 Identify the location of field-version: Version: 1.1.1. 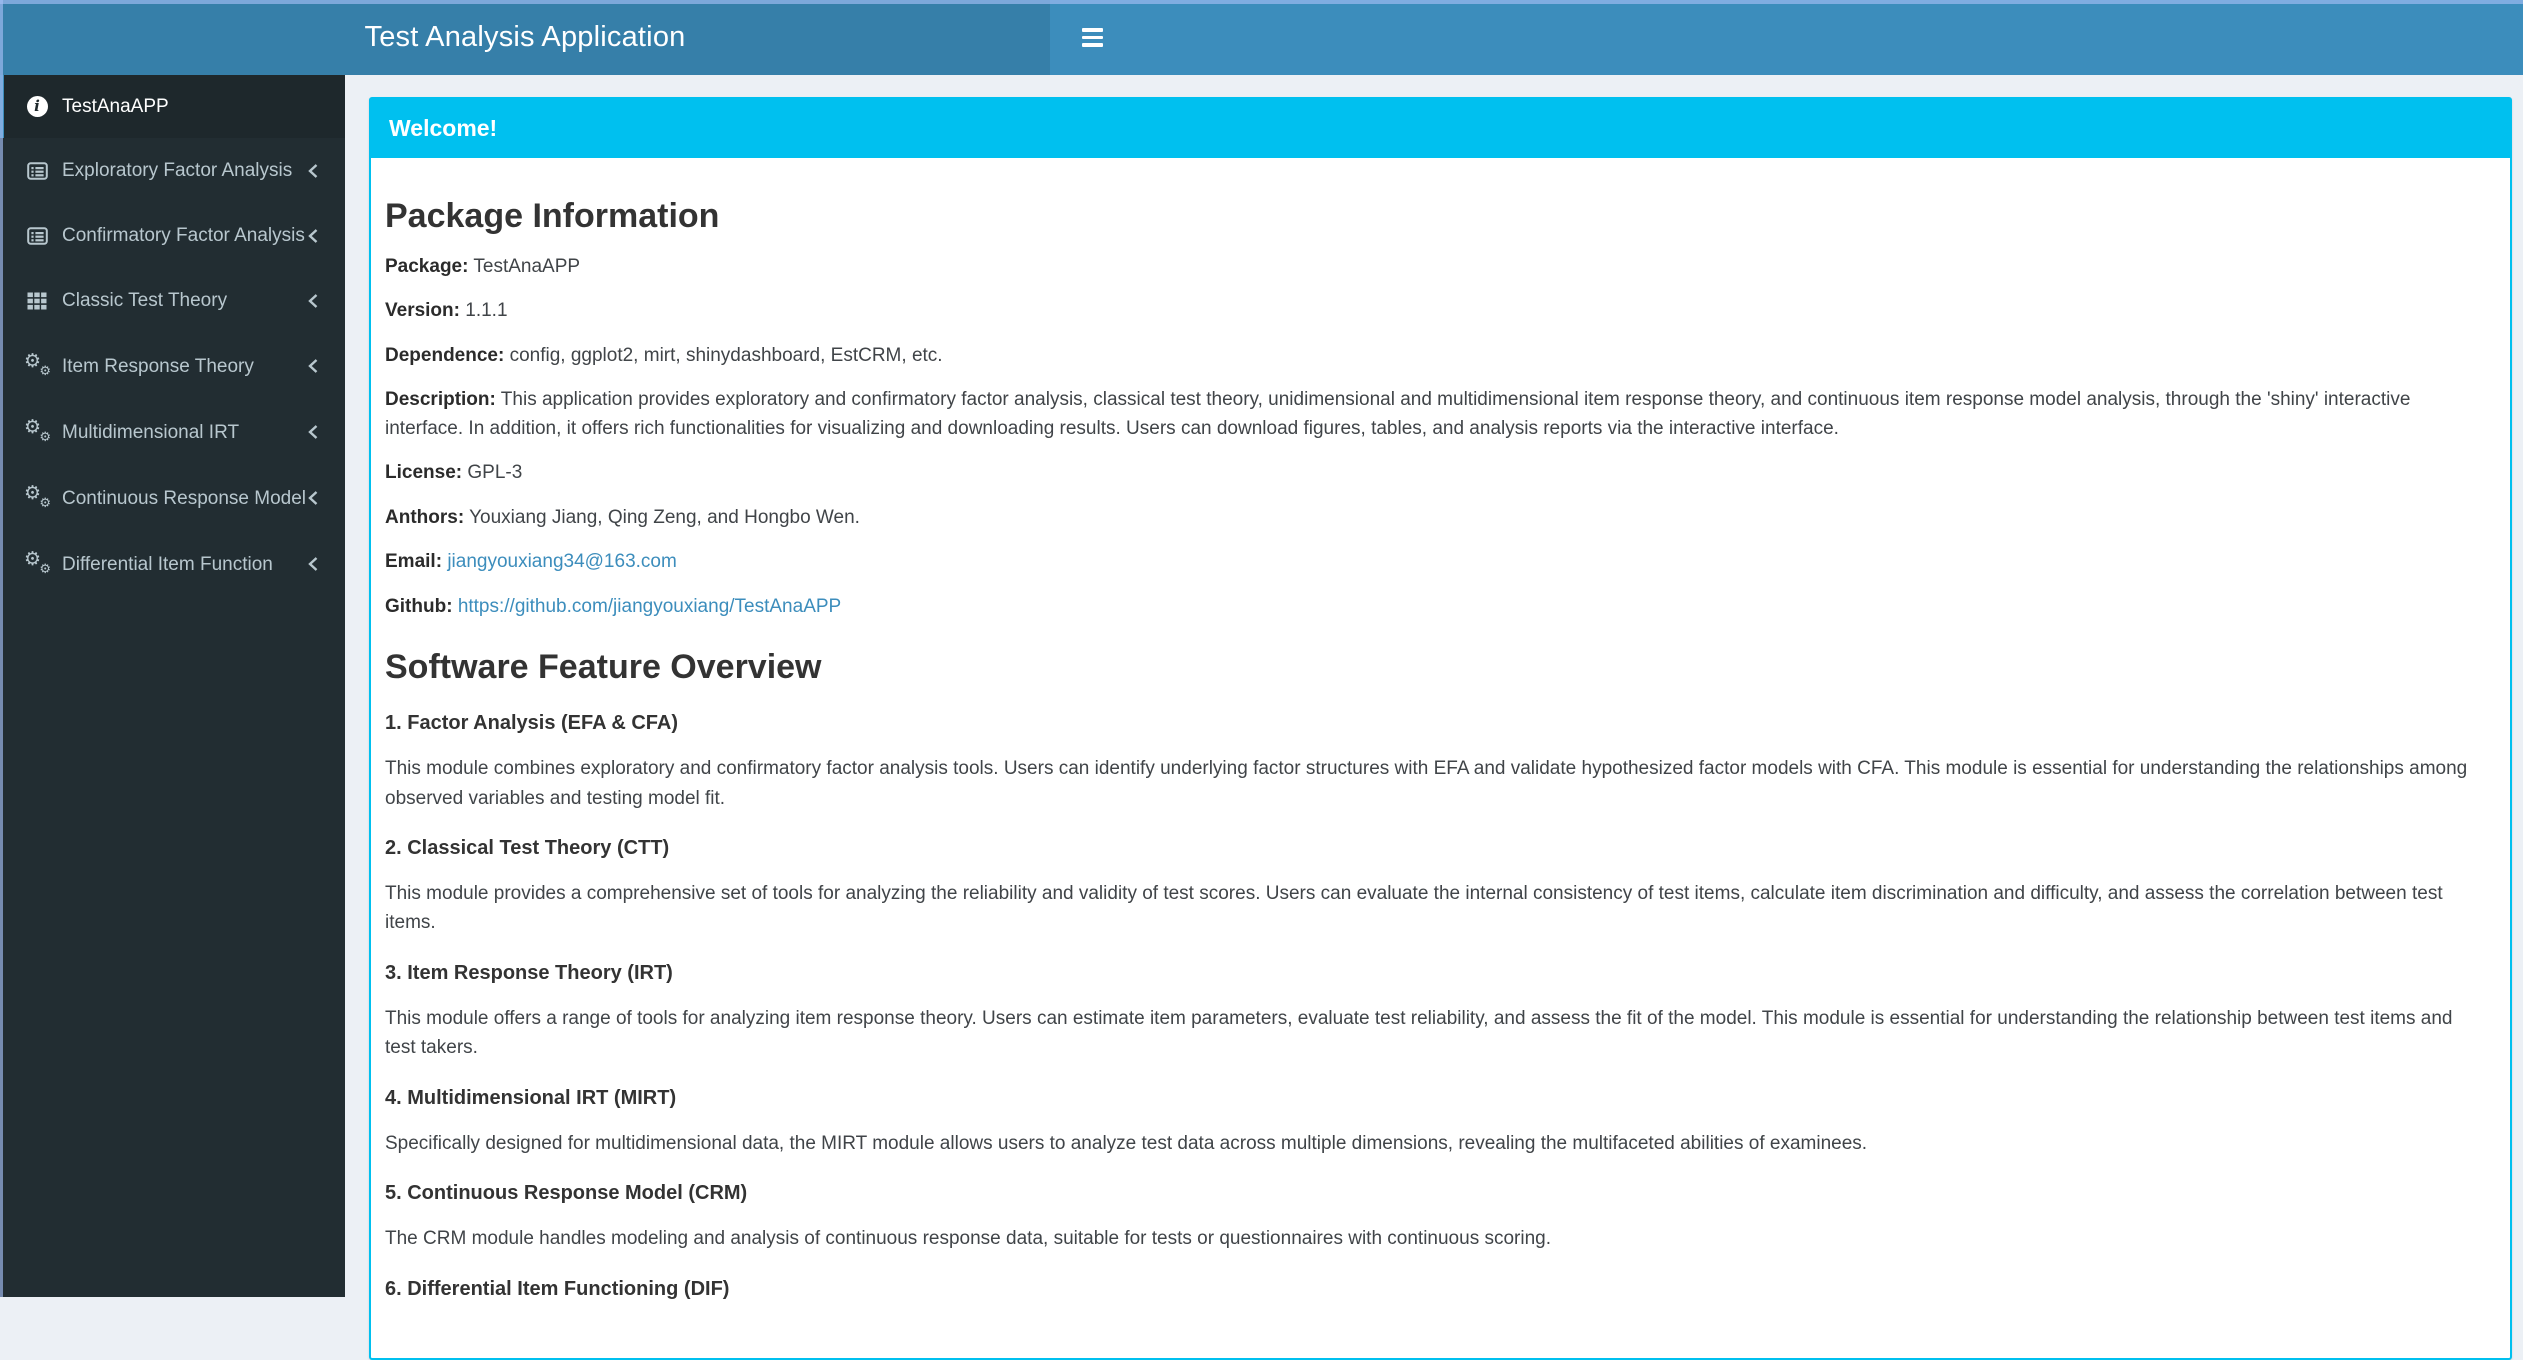
(446, 311).